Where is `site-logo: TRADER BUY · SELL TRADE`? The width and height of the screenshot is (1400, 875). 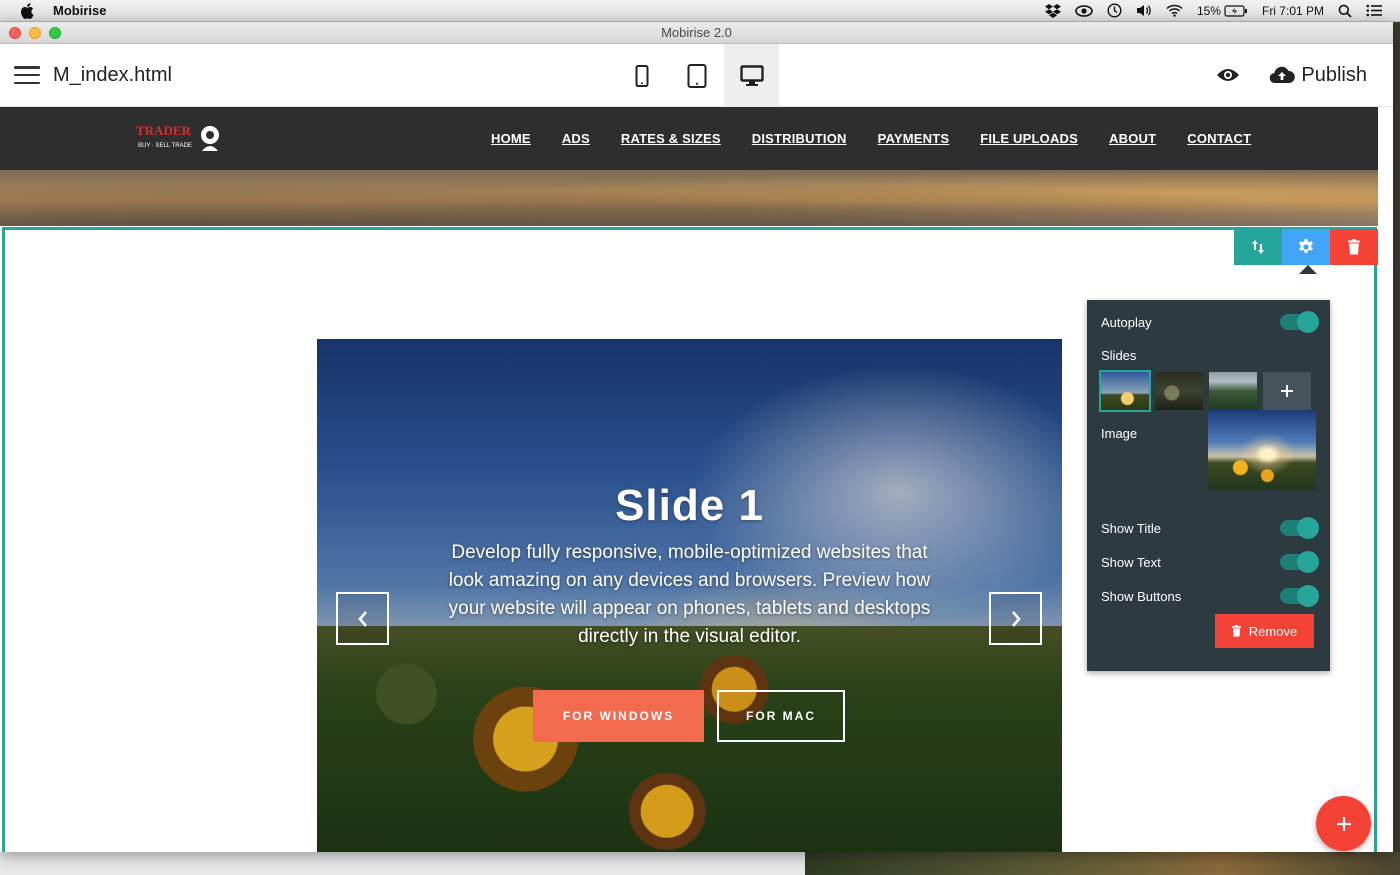 site-logo: TRADER BUY · SELL TRADE is located at coordinates (180, 139).